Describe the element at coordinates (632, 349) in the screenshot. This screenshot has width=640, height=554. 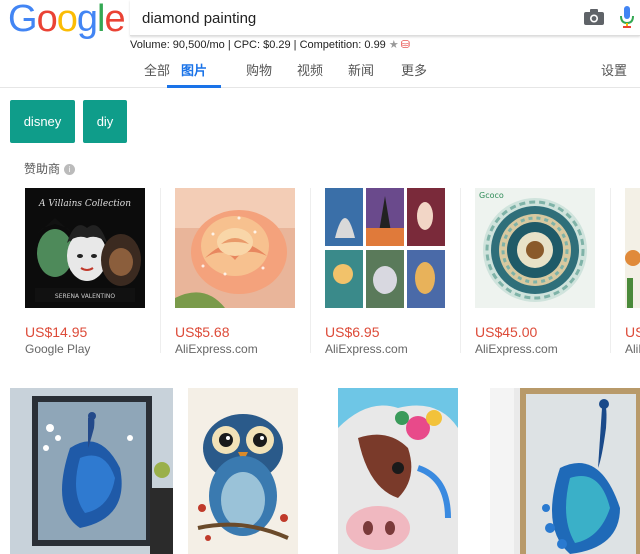
I see `ad-store: AliE` at that location.